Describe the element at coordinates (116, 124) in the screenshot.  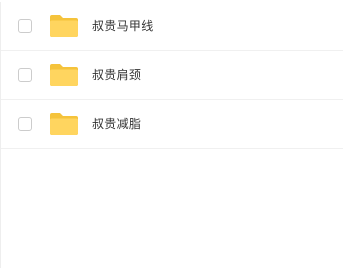
I see `file-name: 叔贵减脂` at that location.